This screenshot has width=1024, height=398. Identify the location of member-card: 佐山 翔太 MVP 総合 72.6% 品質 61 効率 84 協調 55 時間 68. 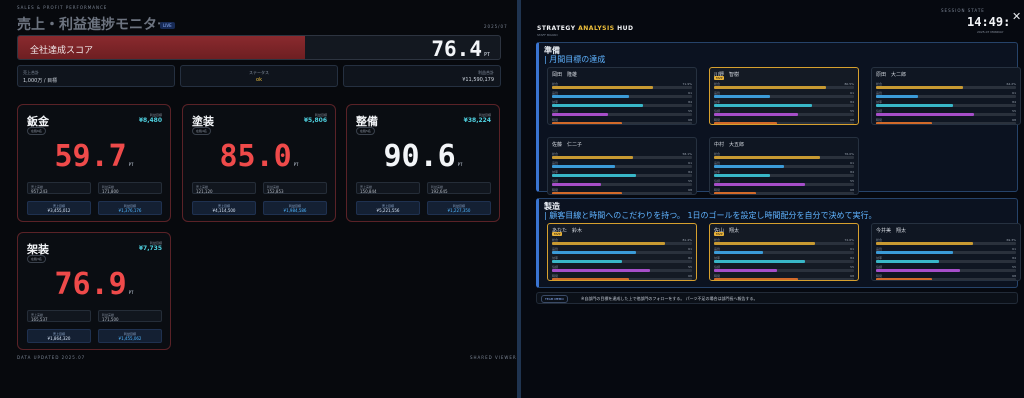
(784, 252).